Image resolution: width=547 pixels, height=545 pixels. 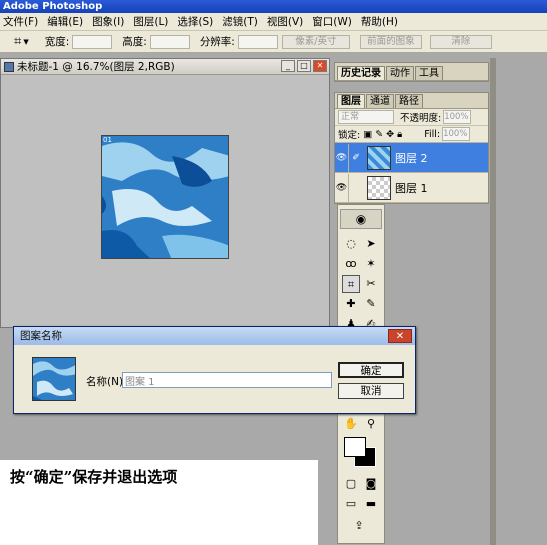 I want to click on marquee-icon: ◌, so click(x=351, y=244).